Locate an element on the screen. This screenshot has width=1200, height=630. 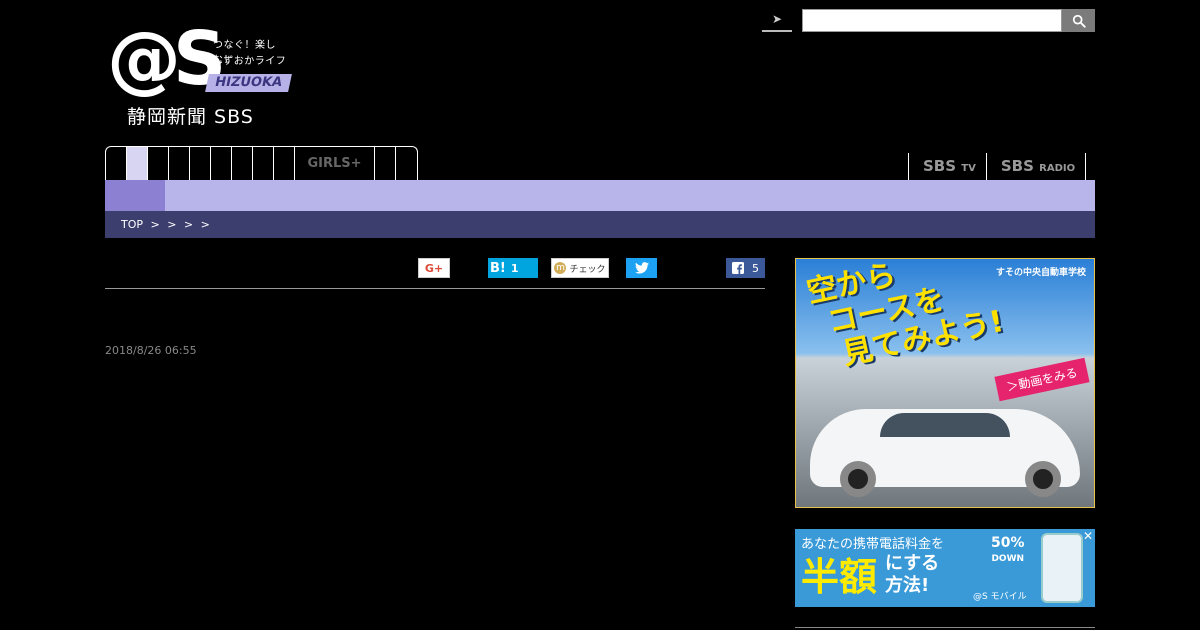
logo-shizuoka: HIZUOKA is located at coordinates (248, 83).